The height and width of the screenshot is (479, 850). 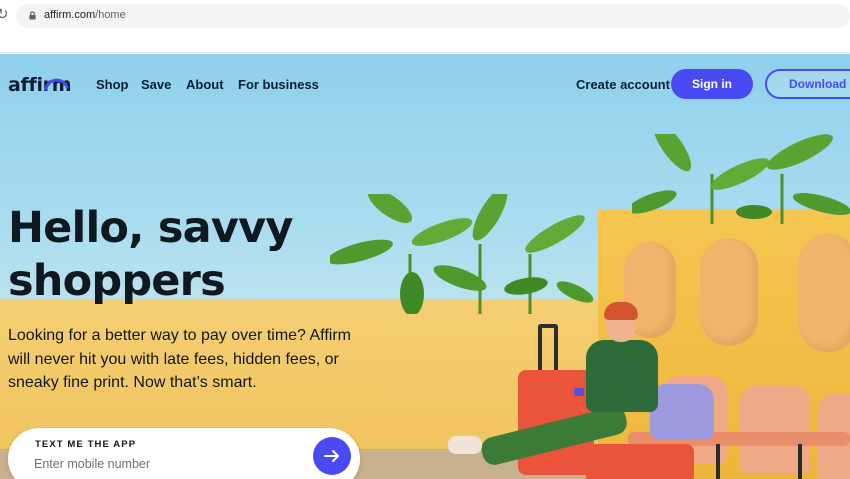 I want to click on banana-plant-left, so click(x=462, y=254).